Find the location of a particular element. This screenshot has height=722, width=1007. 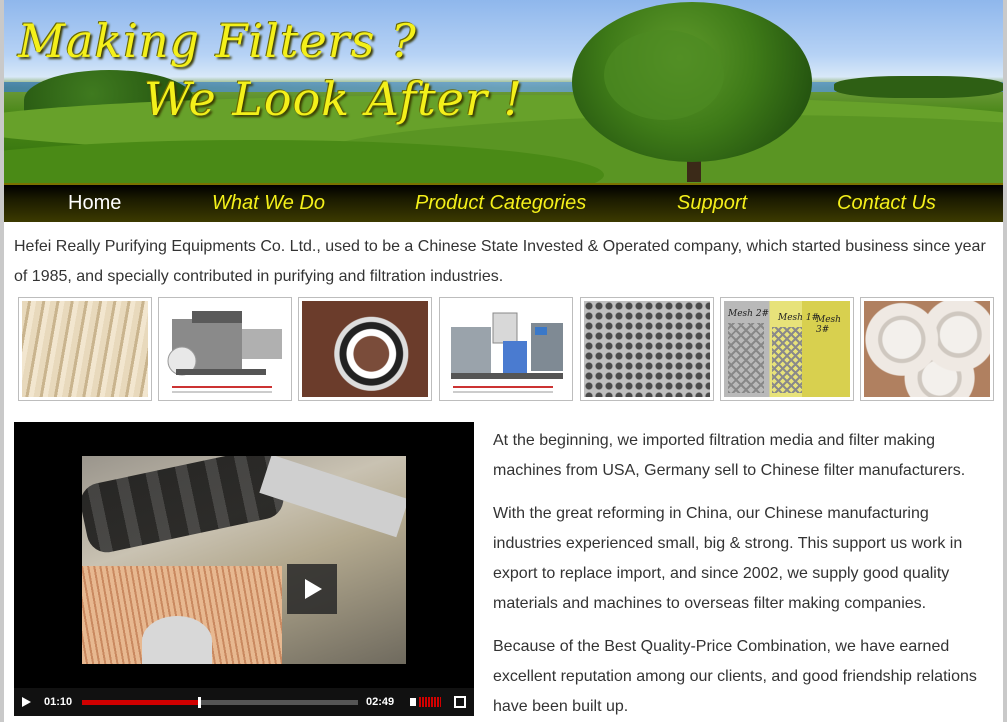

seek-handle is located at coordinates (199, 702).